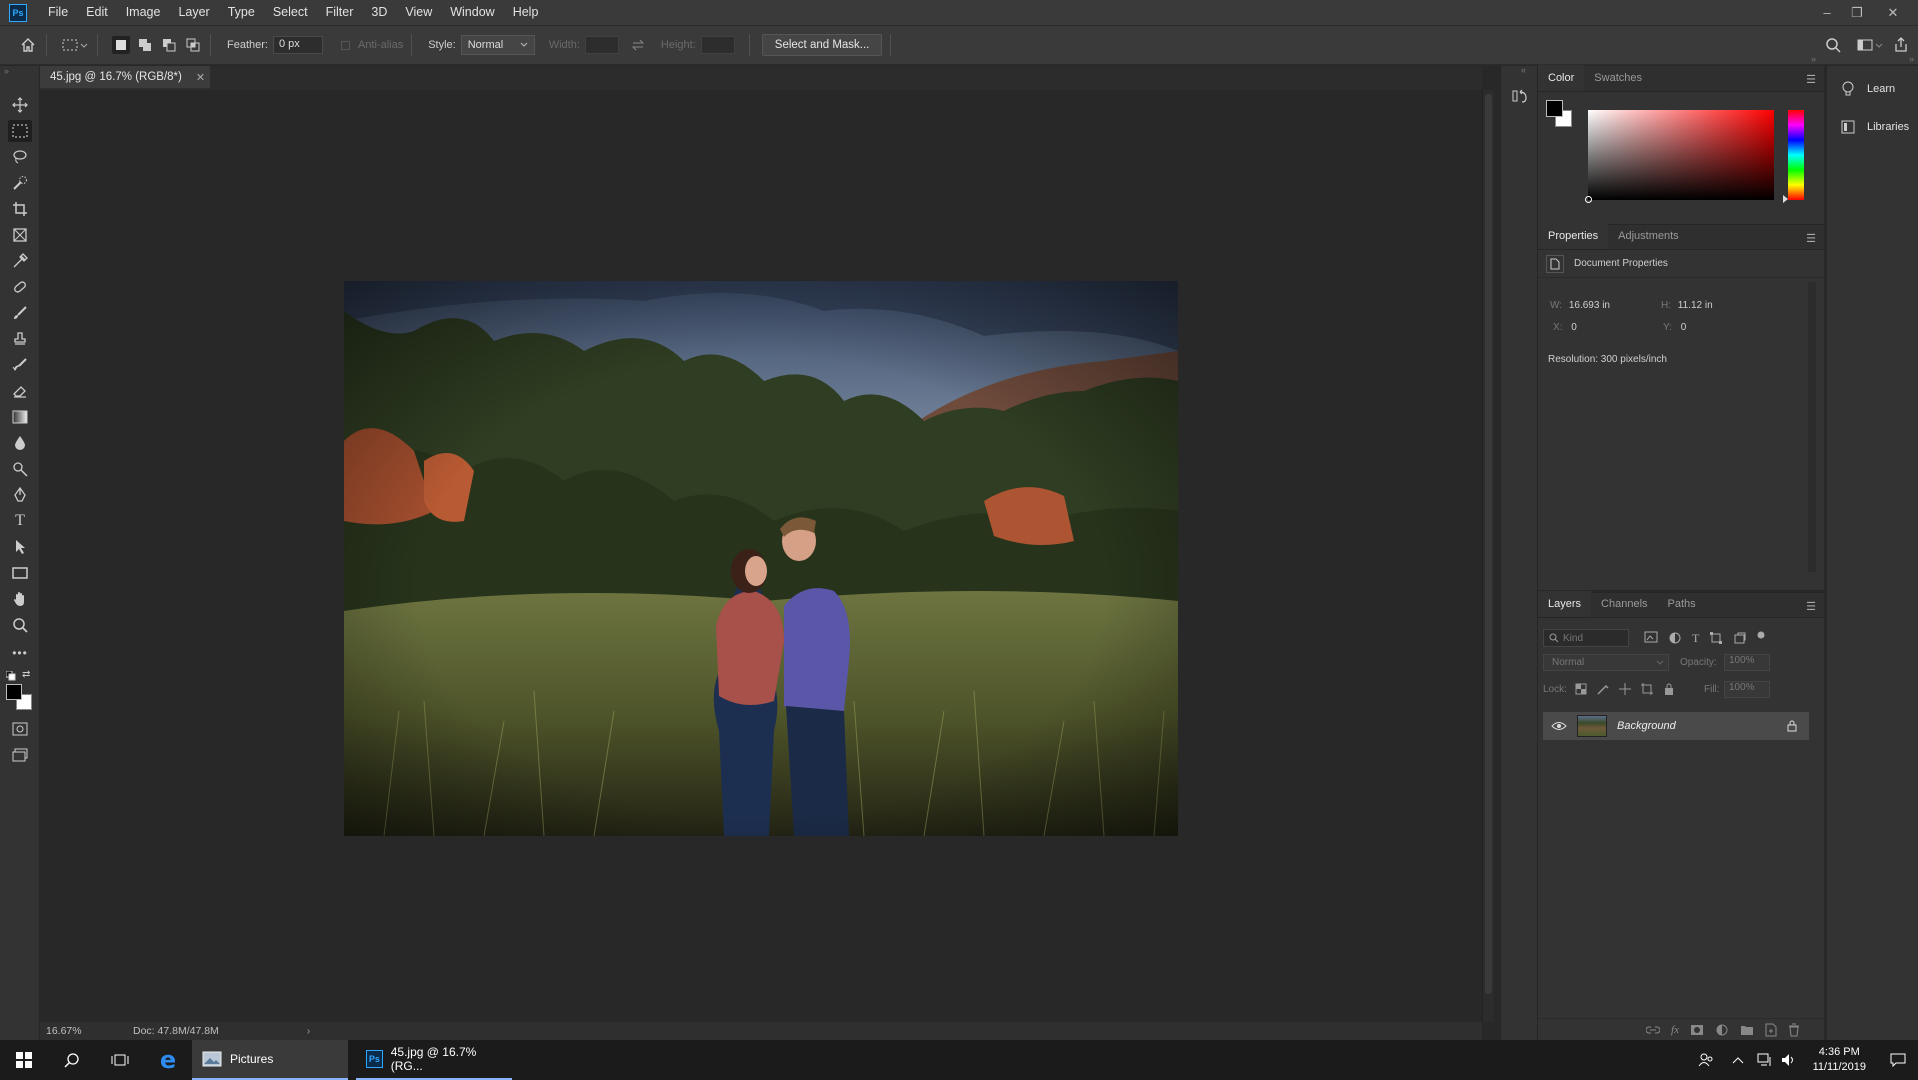 Image resolution: width=1918 pixels, height=1080 pixels. What do you see at coordinates (1870, 45) in the screenshot?
I see `workspace-icon` at bounding box center [1870, 45].